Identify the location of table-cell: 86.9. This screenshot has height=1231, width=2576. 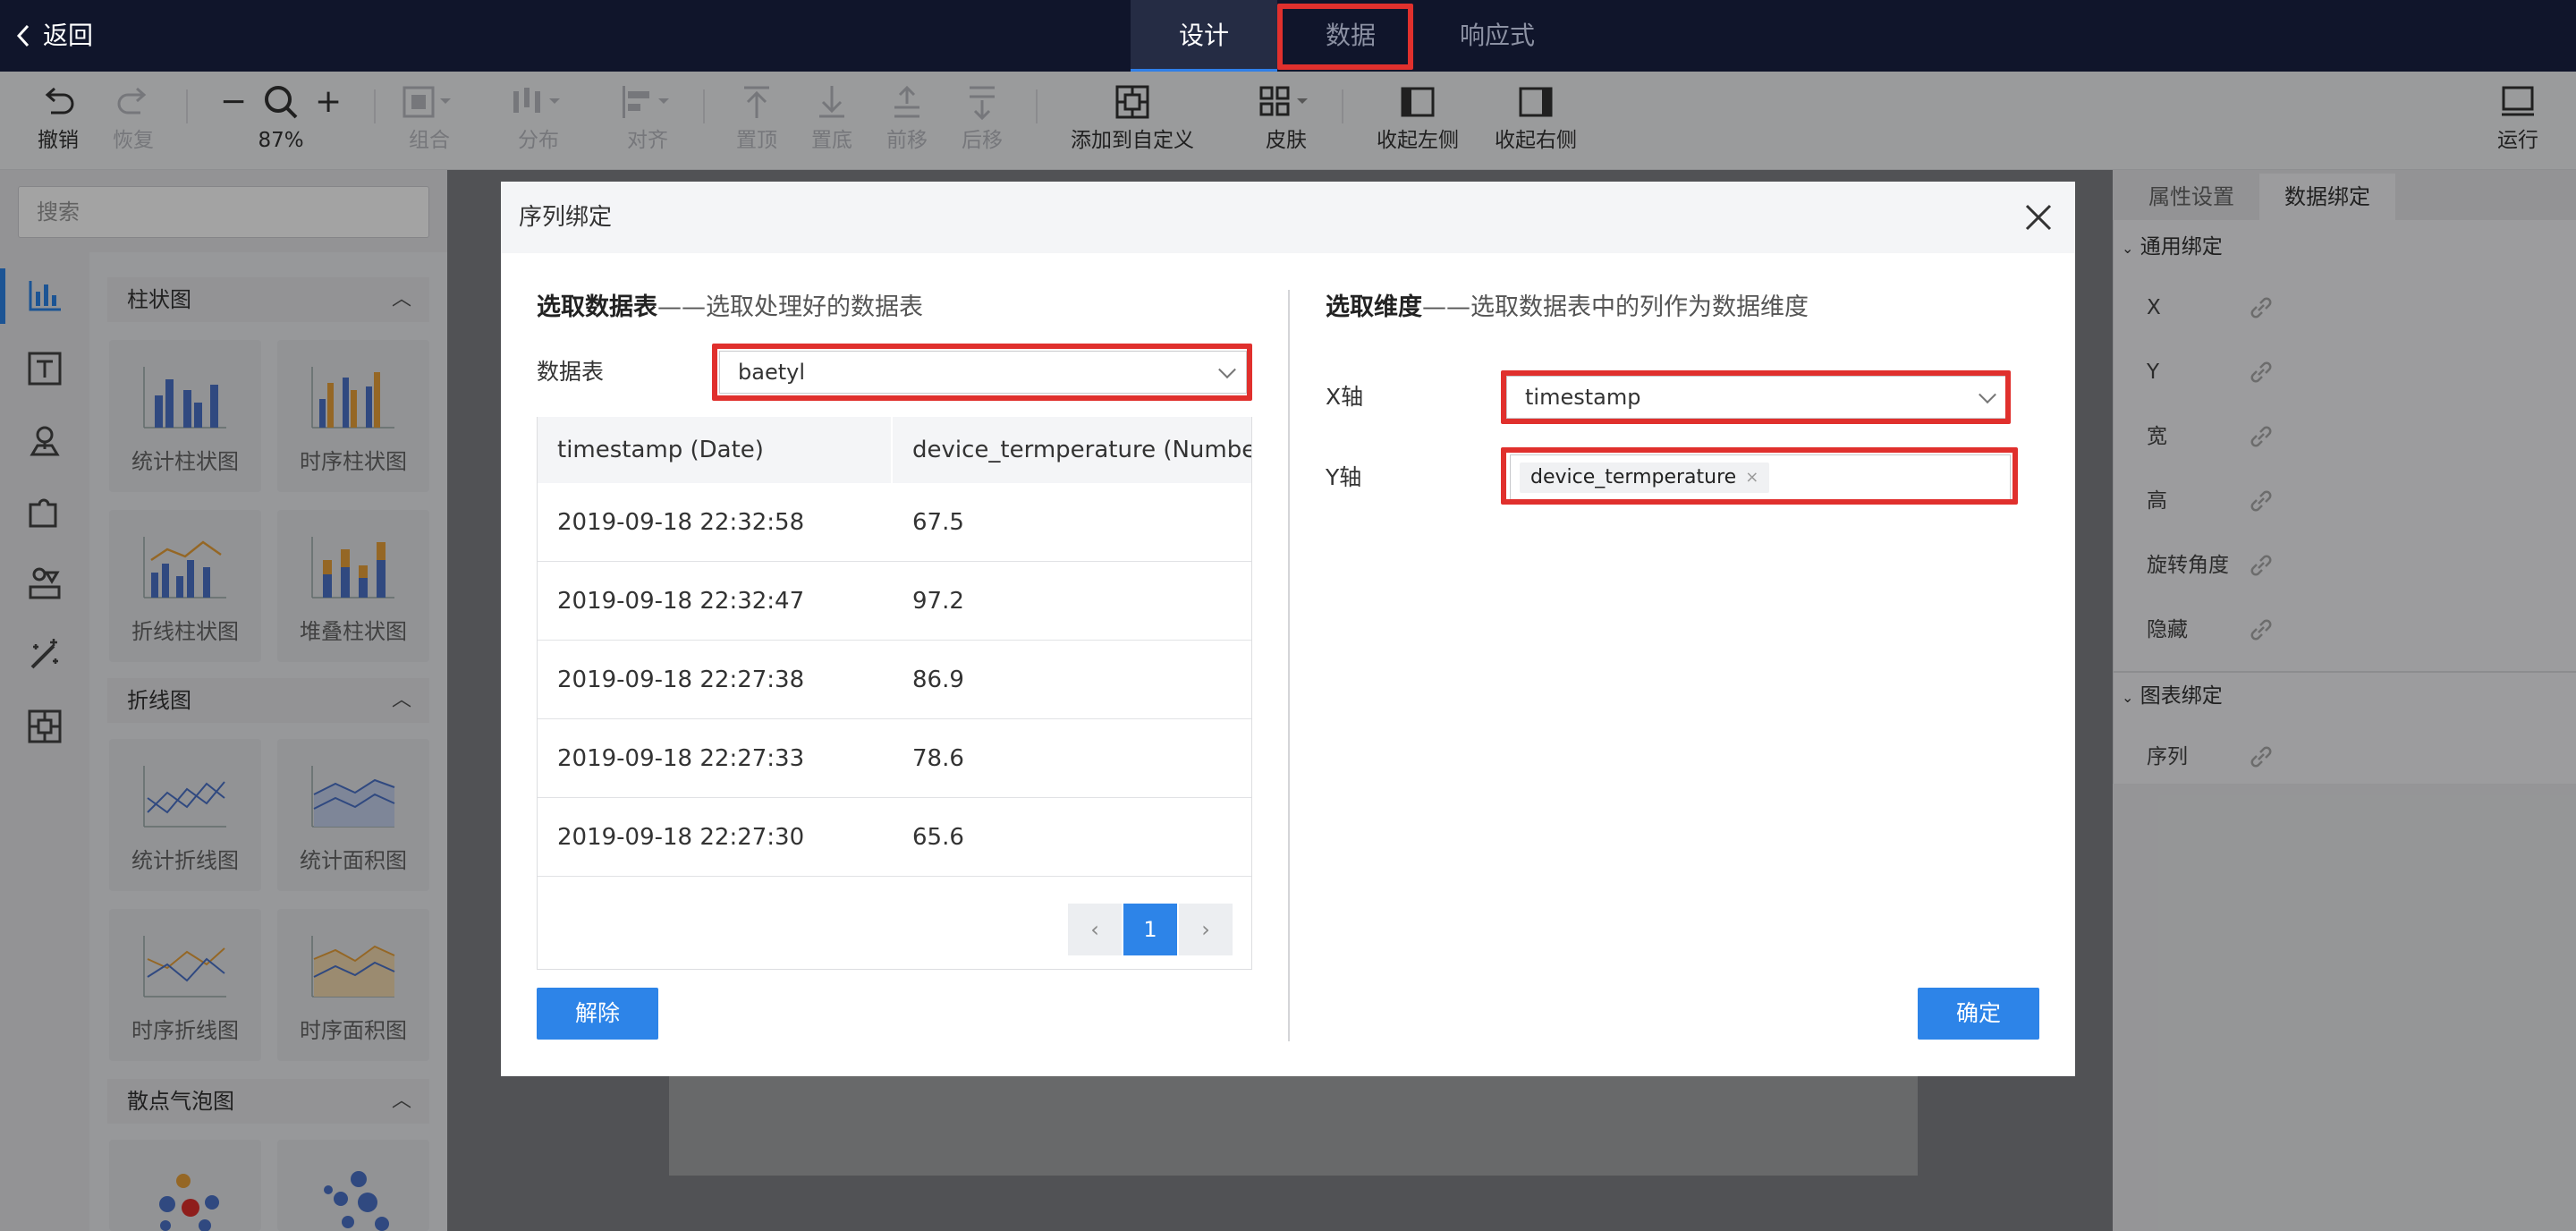
(938, 679).